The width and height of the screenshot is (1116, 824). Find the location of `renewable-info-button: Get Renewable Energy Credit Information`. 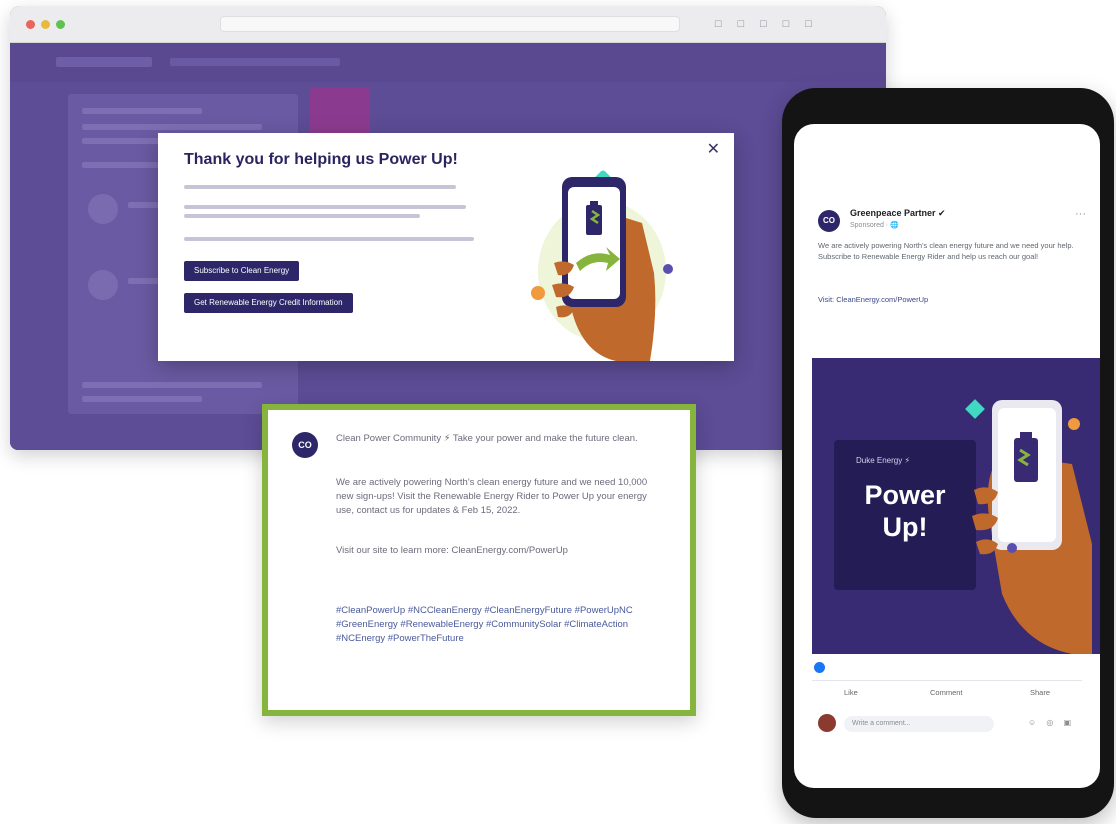

renewable-info-button: Get Renewable Energy Credit Information is located at coordinates (268, 303).